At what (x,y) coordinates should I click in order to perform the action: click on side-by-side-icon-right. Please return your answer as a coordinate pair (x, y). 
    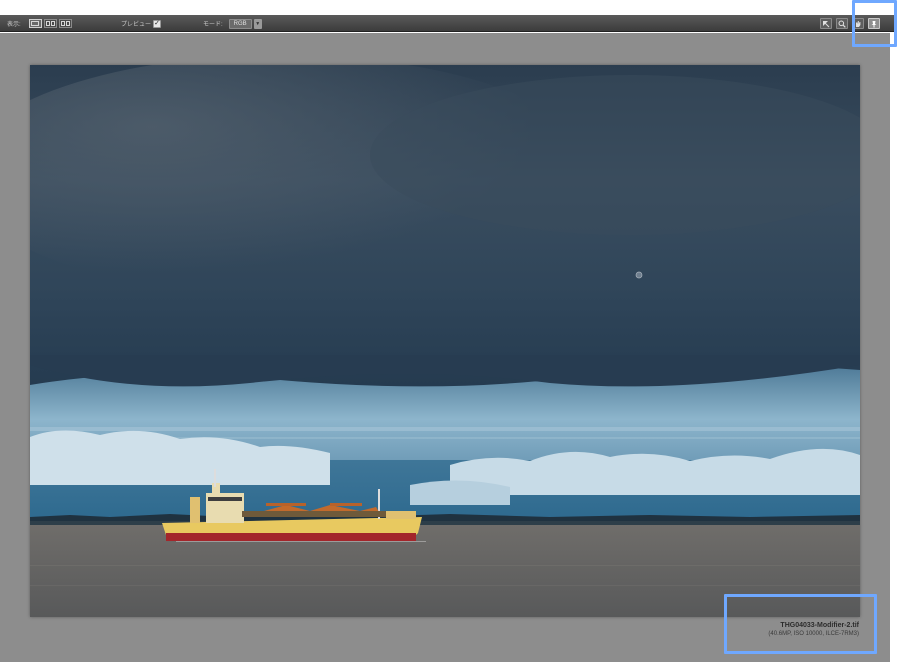
    Looking at the image, I should click on (52, 23).